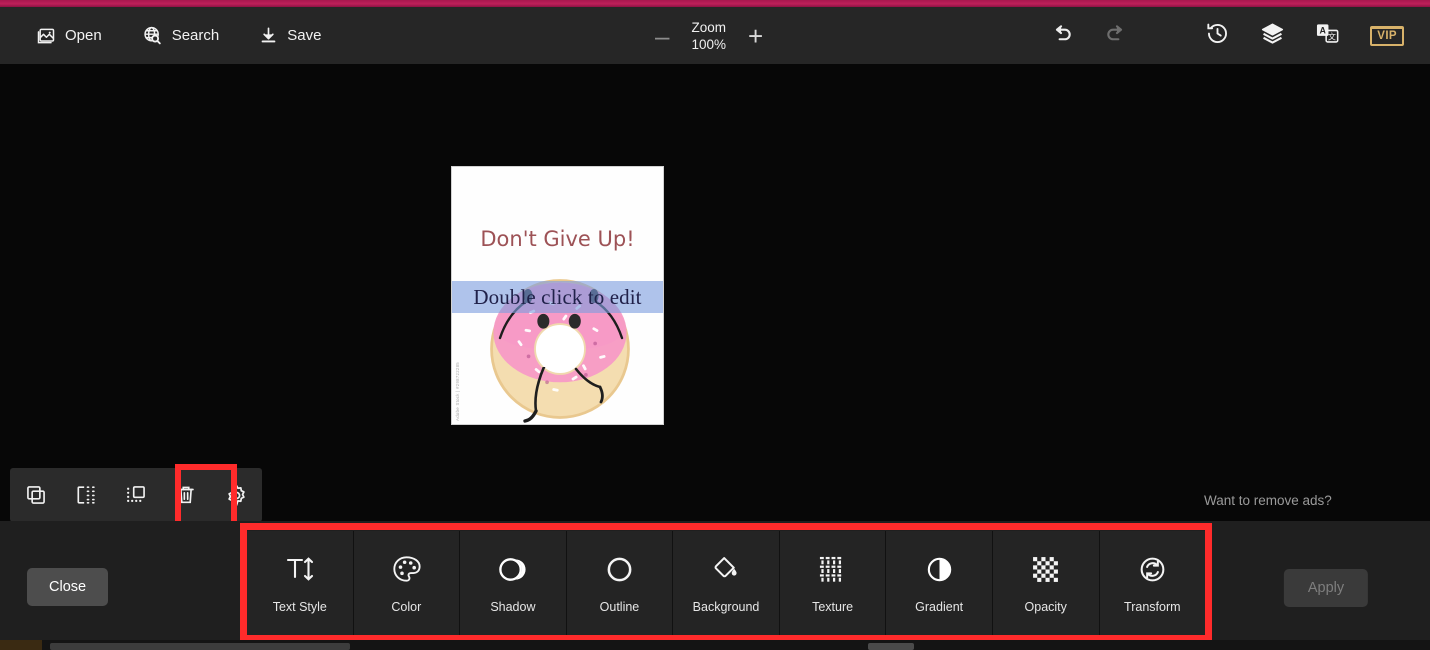  I want to click on download-save-icon, so click(268, 35).